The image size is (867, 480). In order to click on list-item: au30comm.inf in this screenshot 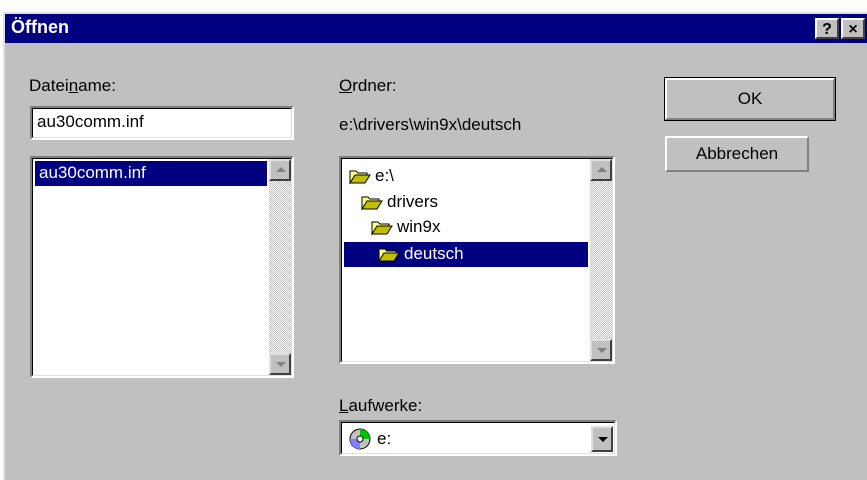, I will do `click(151, 173)`.